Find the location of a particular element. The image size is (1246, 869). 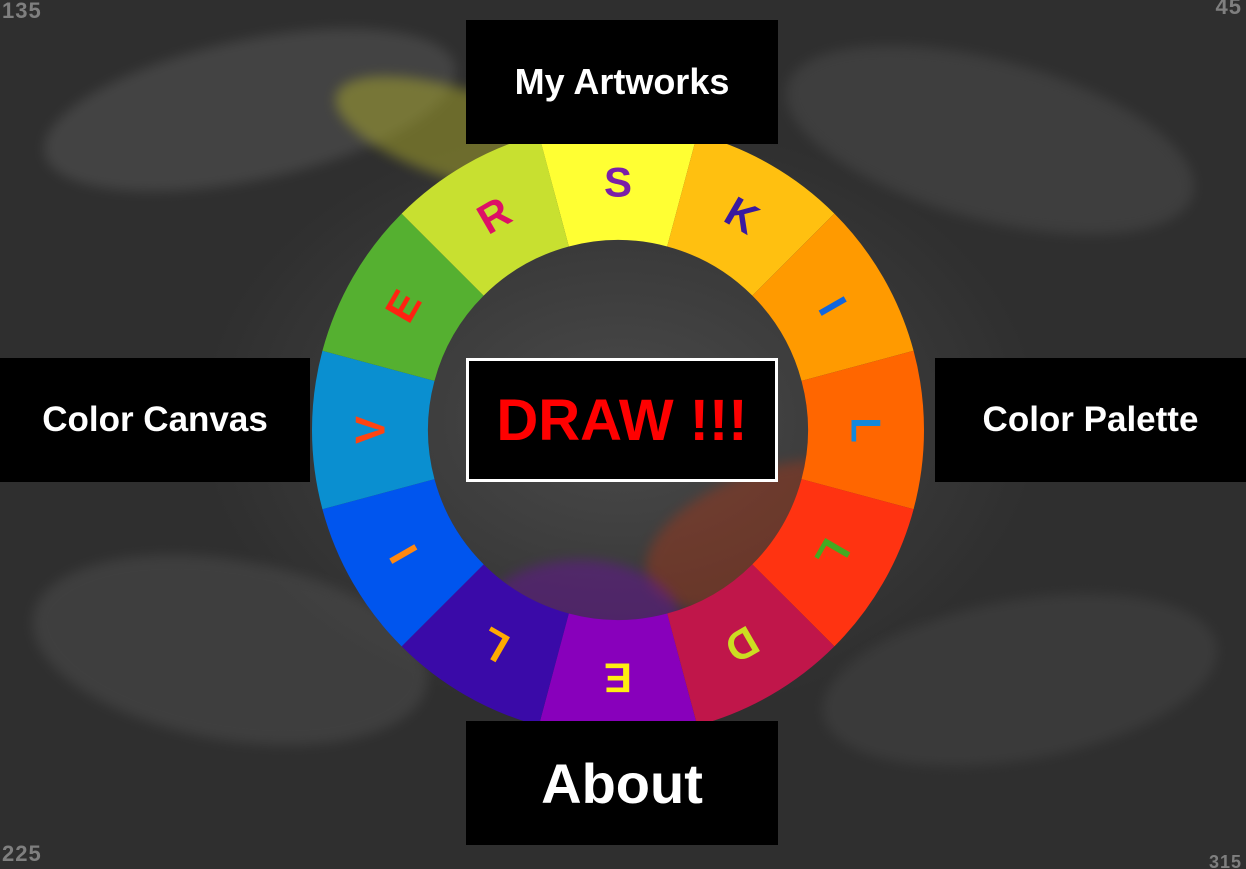

color-palette-button: Color Palette is located at coordinates (1090, 420).